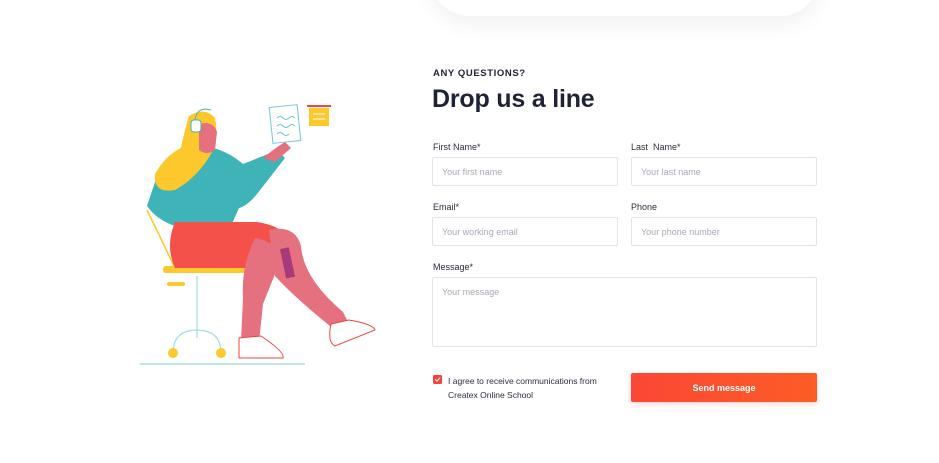 This screenshot has height=463, width=939. I want to click on email-field, so click(525, 231).